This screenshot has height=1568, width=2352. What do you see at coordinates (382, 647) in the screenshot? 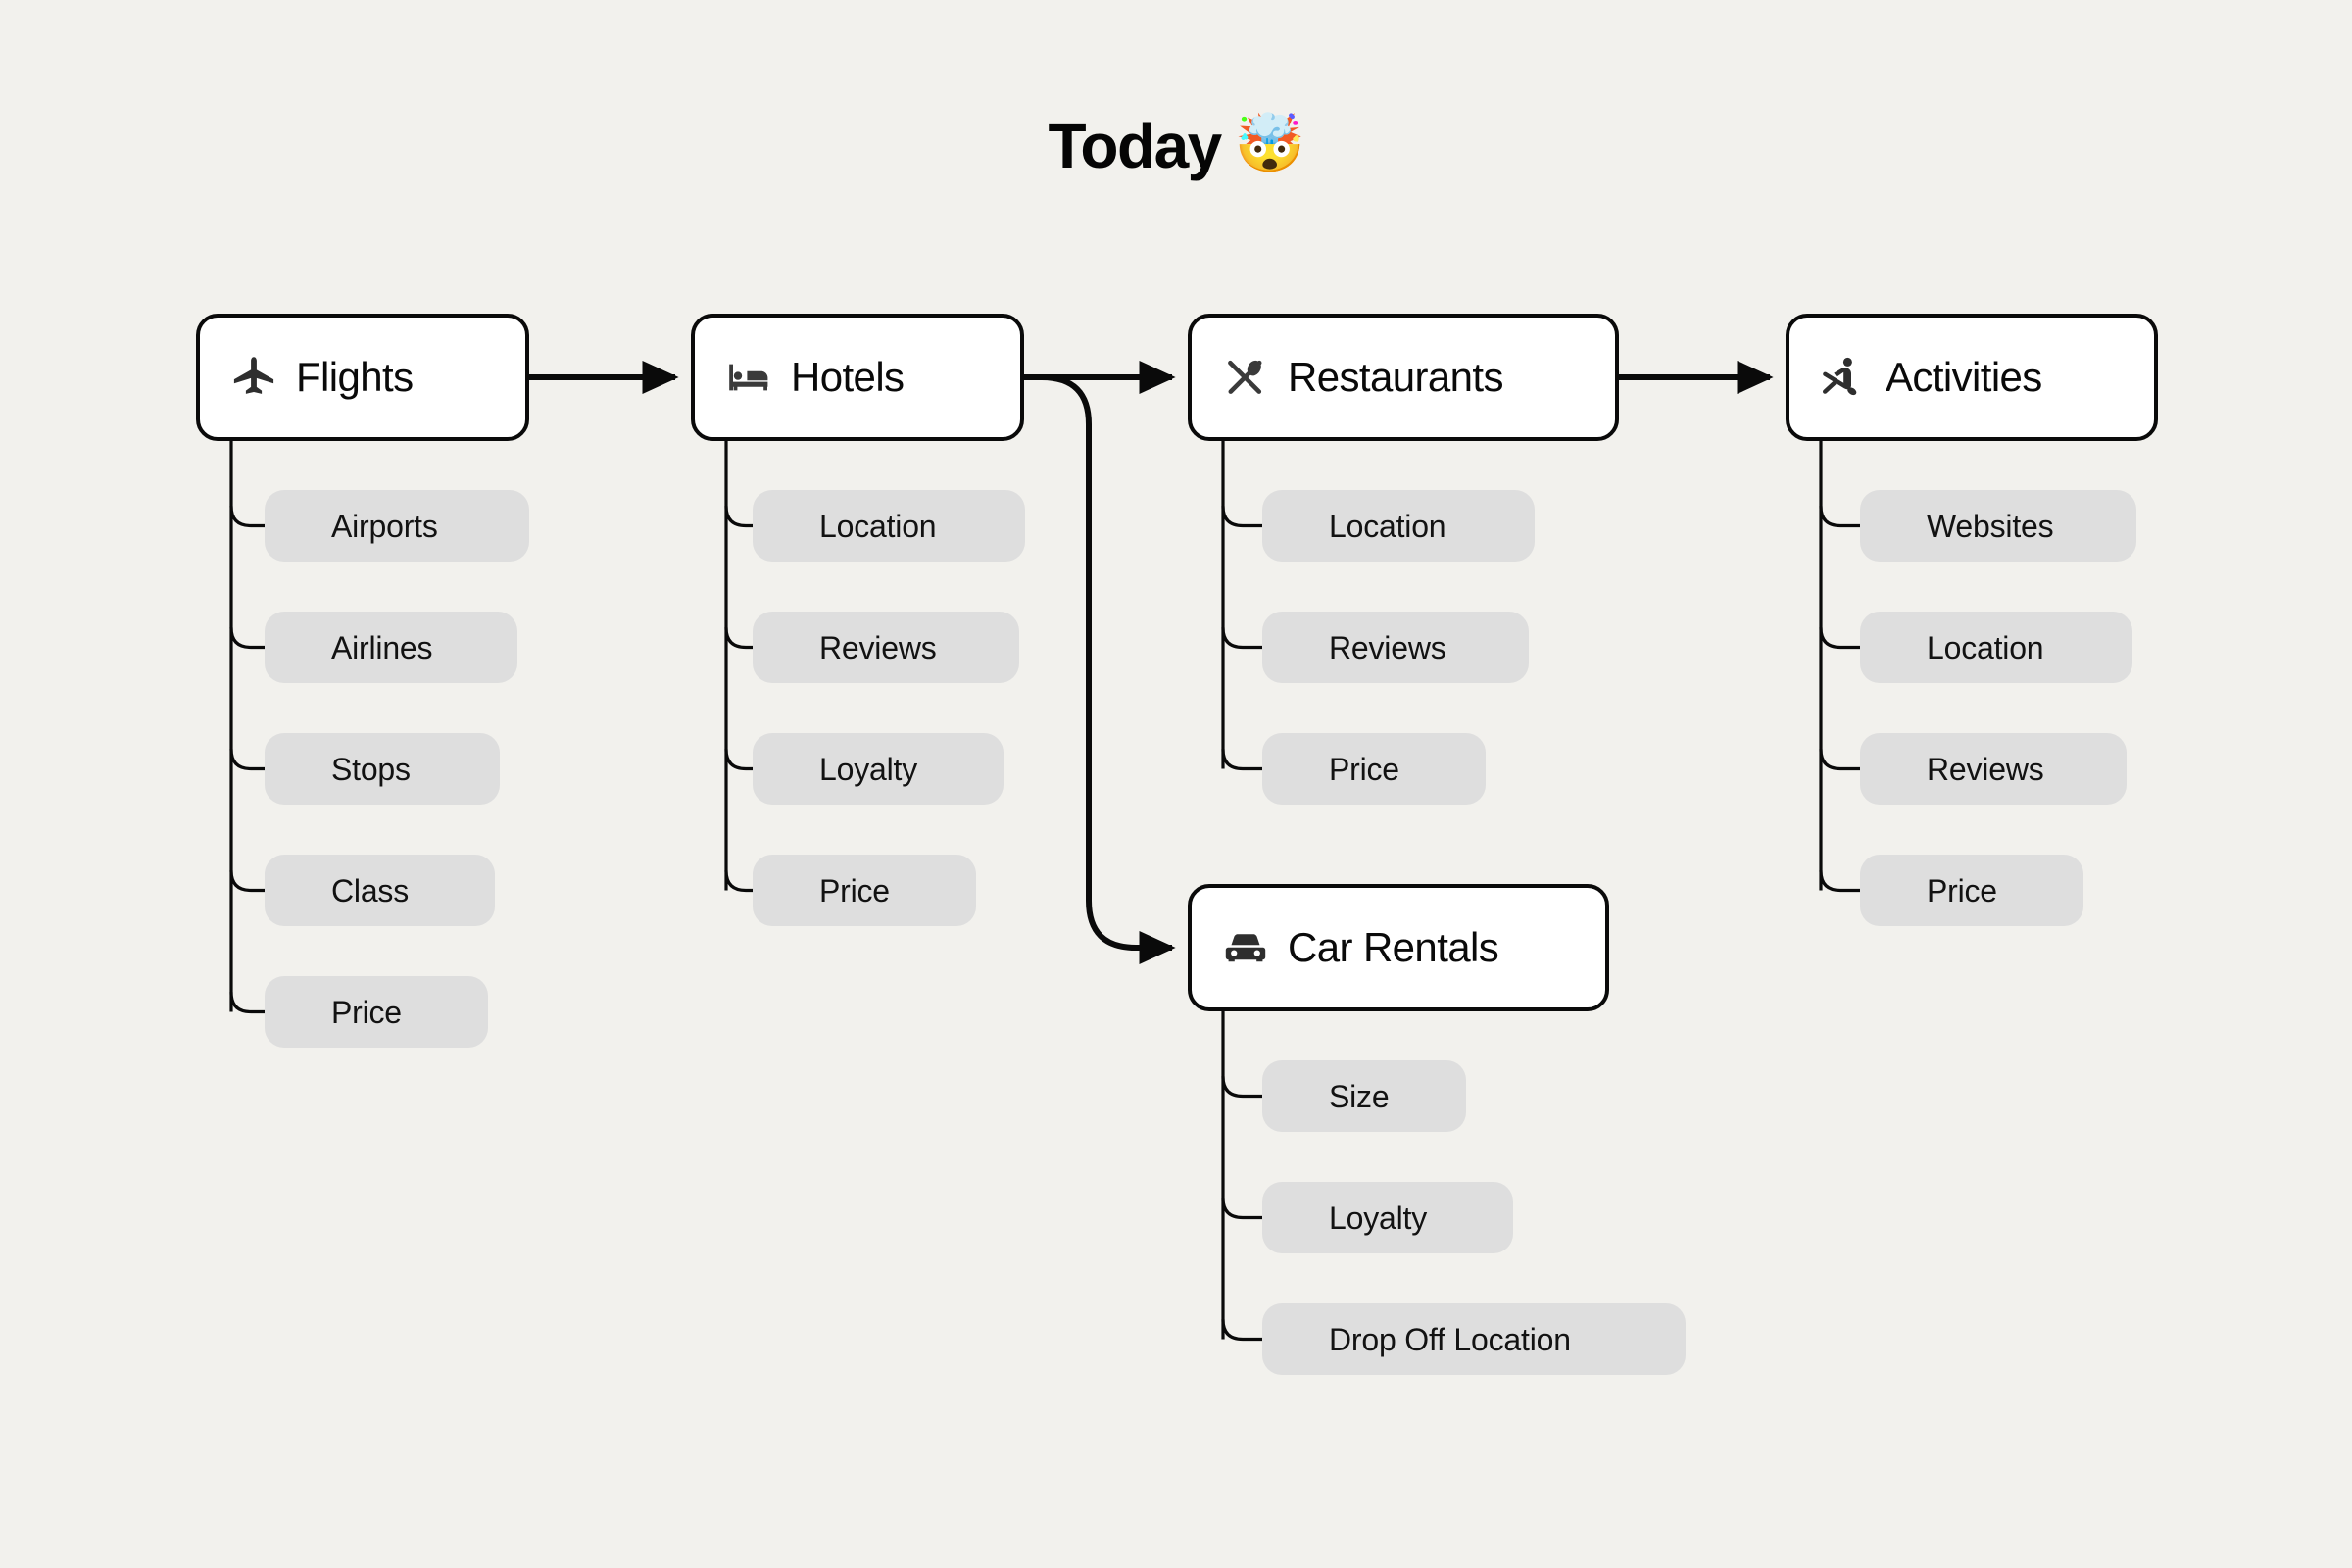
I see `chip-label: Airlines` at bounding box center [382, 647].